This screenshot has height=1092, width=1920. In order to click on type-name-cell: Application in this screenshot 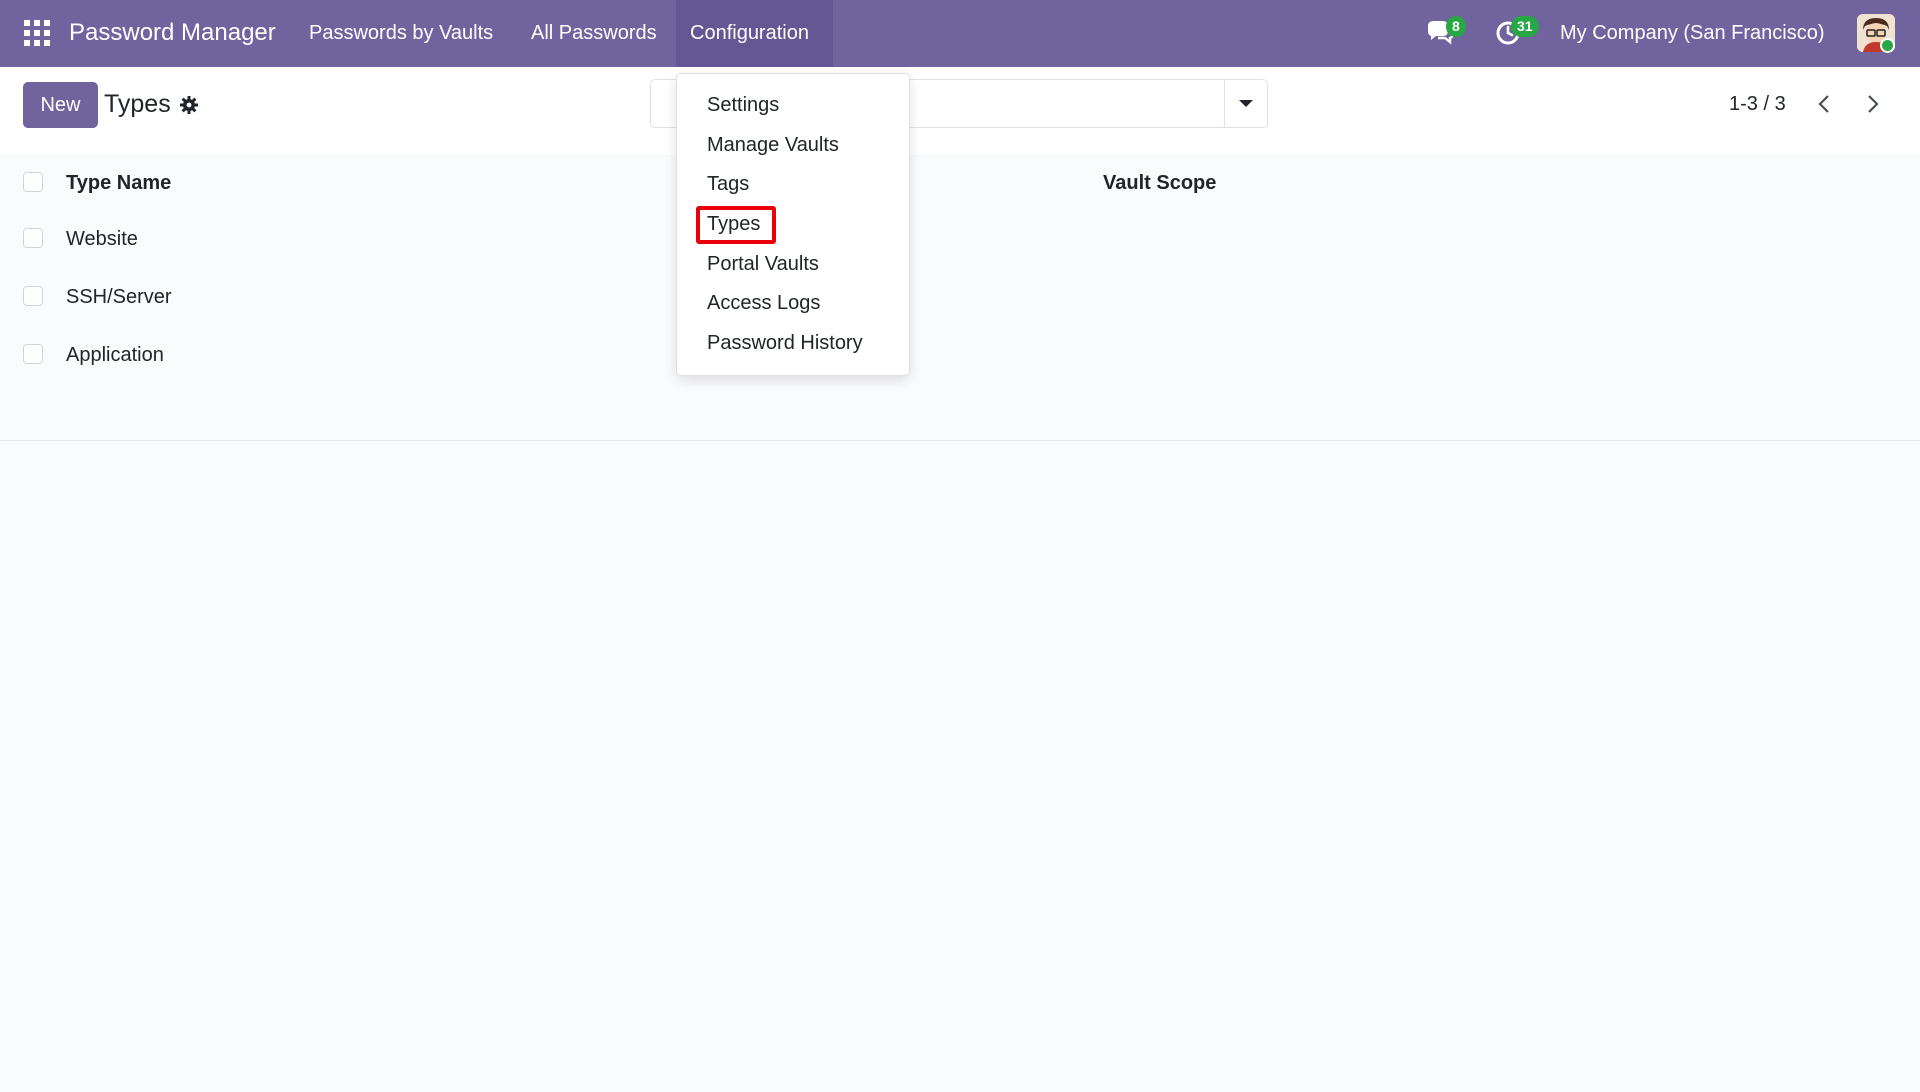, I will do `click(115, 355)`.